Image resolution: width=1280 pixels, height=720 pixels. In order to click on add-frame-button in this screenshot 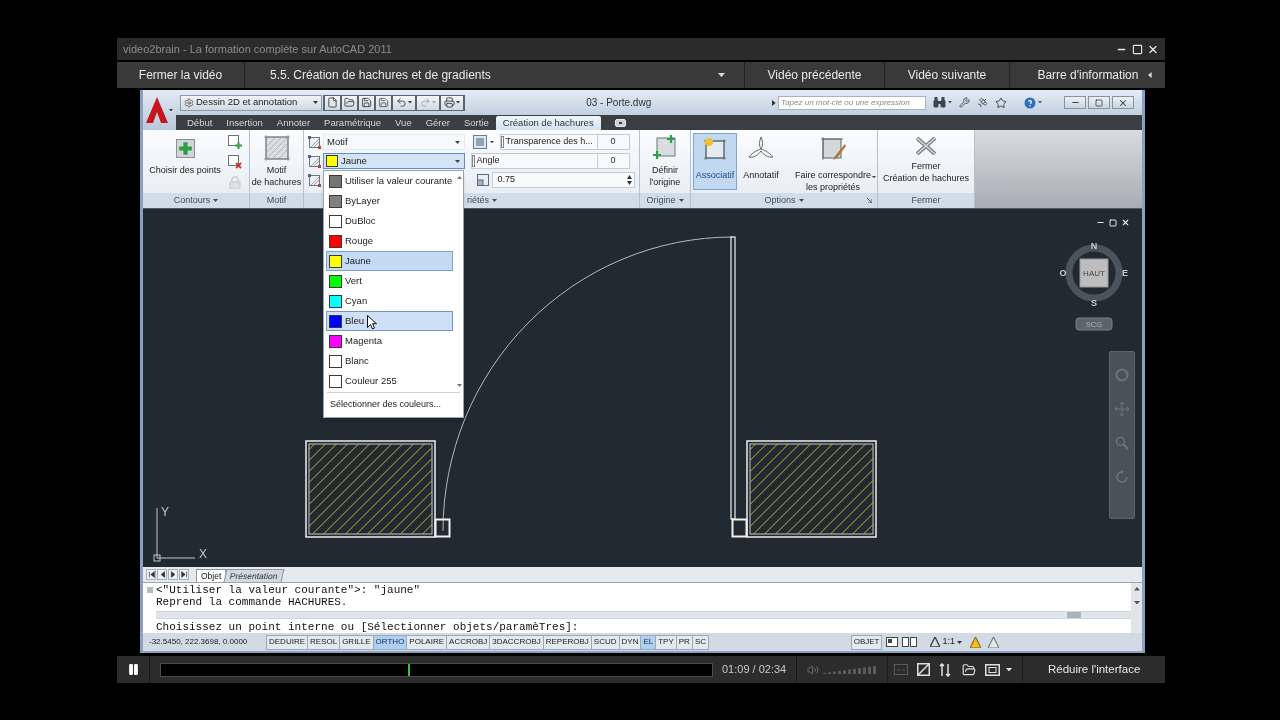, I will do `click(235, 142)`.